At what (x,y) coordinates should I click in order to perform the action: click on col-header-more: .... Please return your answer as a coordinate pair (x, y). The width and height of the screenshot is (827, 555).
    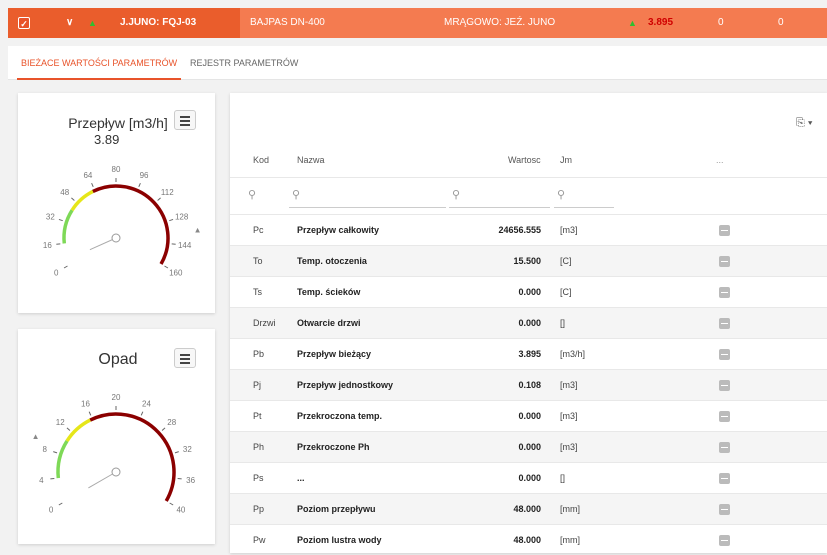
    Looking at the image, I should click on (720, 160).